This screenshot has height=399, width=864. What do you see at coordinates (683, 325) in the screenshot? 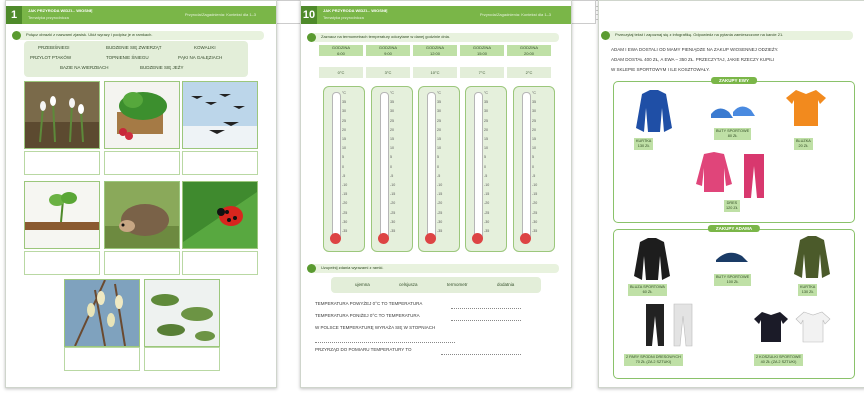
I see `pants-icon` at bounding box center [683, 325].